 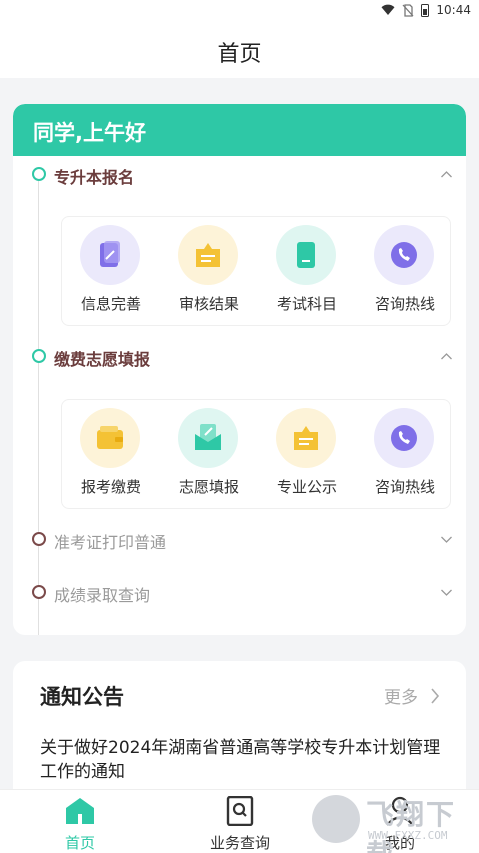 What do you see at coordinates (245, 760) in the screenshot?
I see `notice-item: 关于做好2024年湖南省普通高等学校专升本计划管理工作的通知` at bounding box center [245, 760].